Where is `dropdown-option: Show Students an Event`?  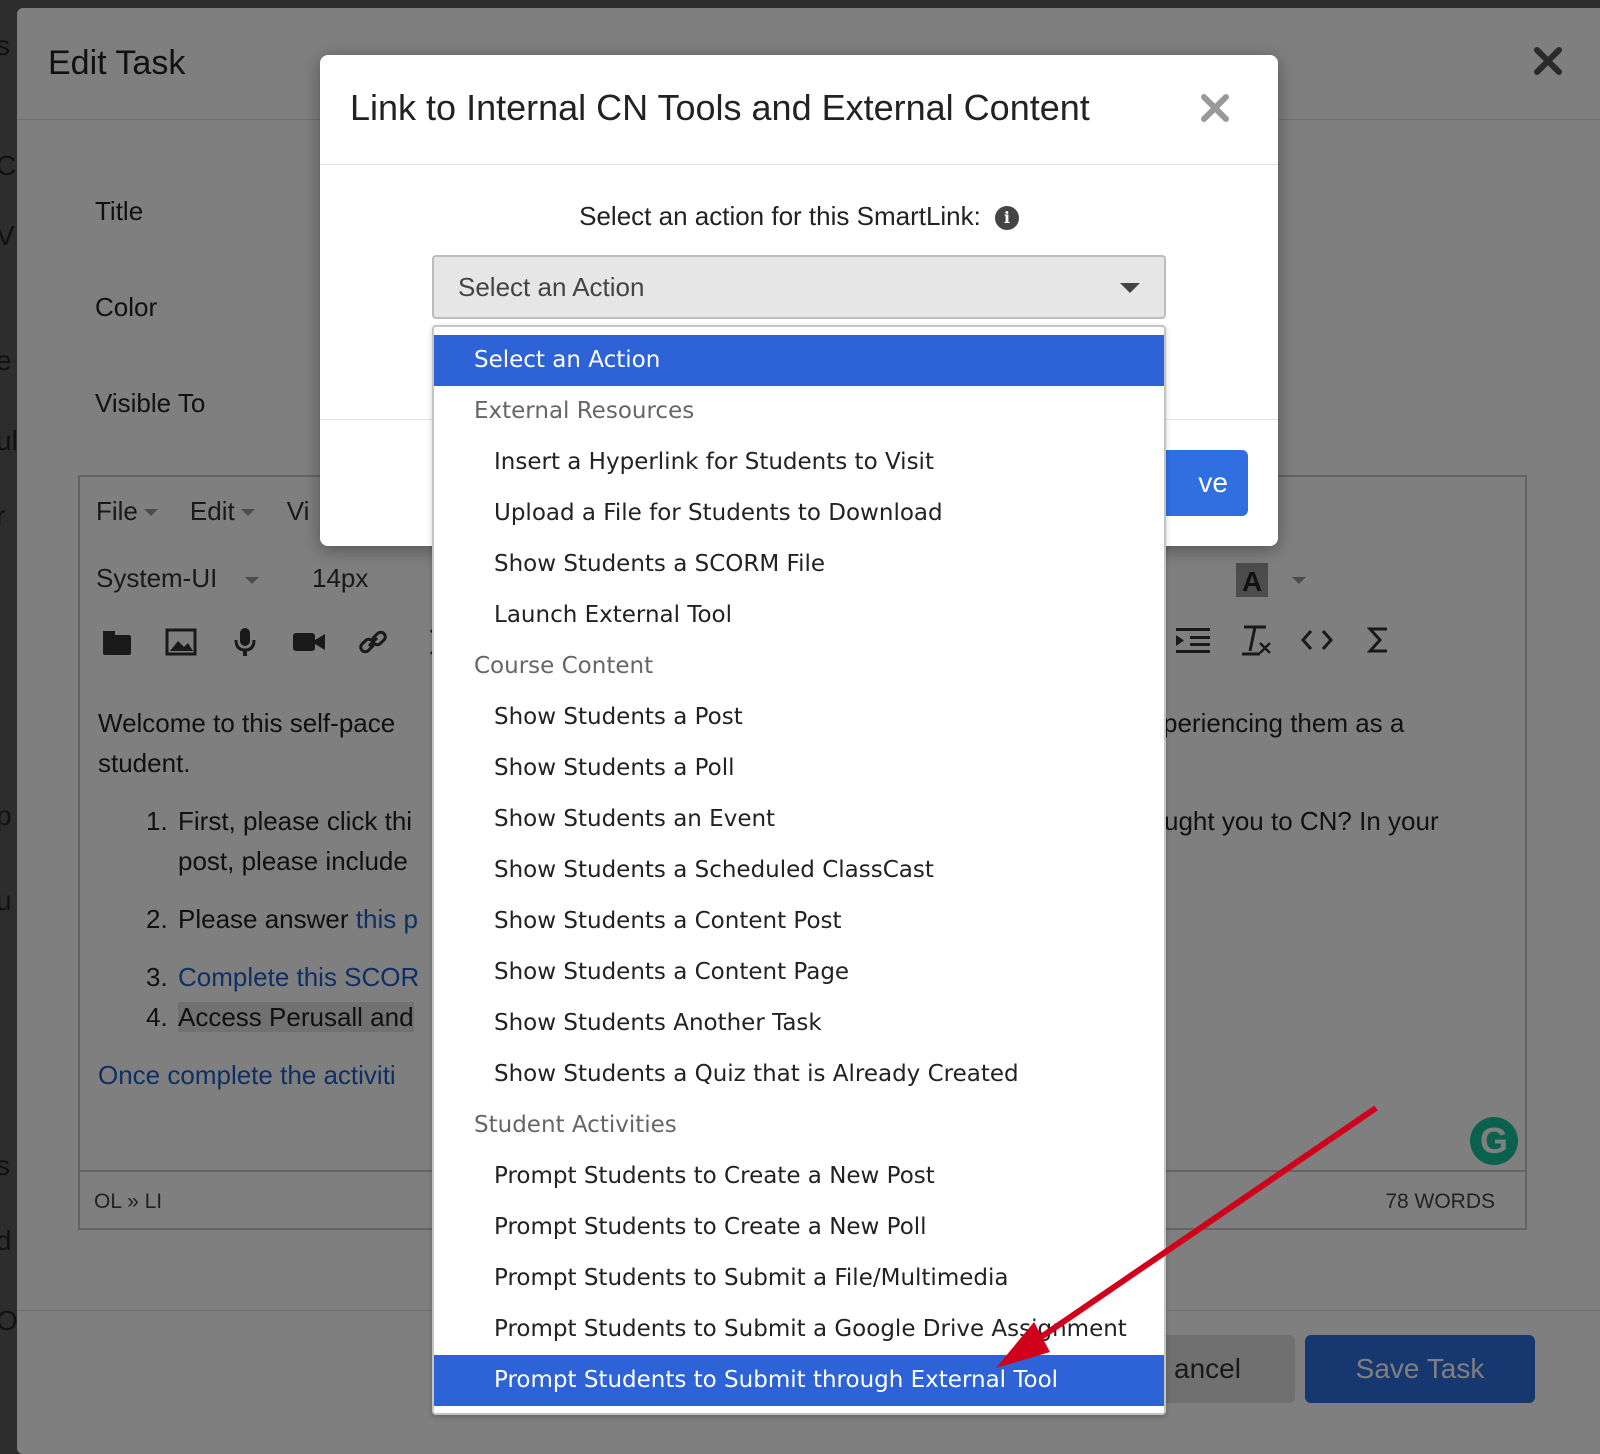
dropdown-option: Show Students an Event is located at coordinates (799, 819).